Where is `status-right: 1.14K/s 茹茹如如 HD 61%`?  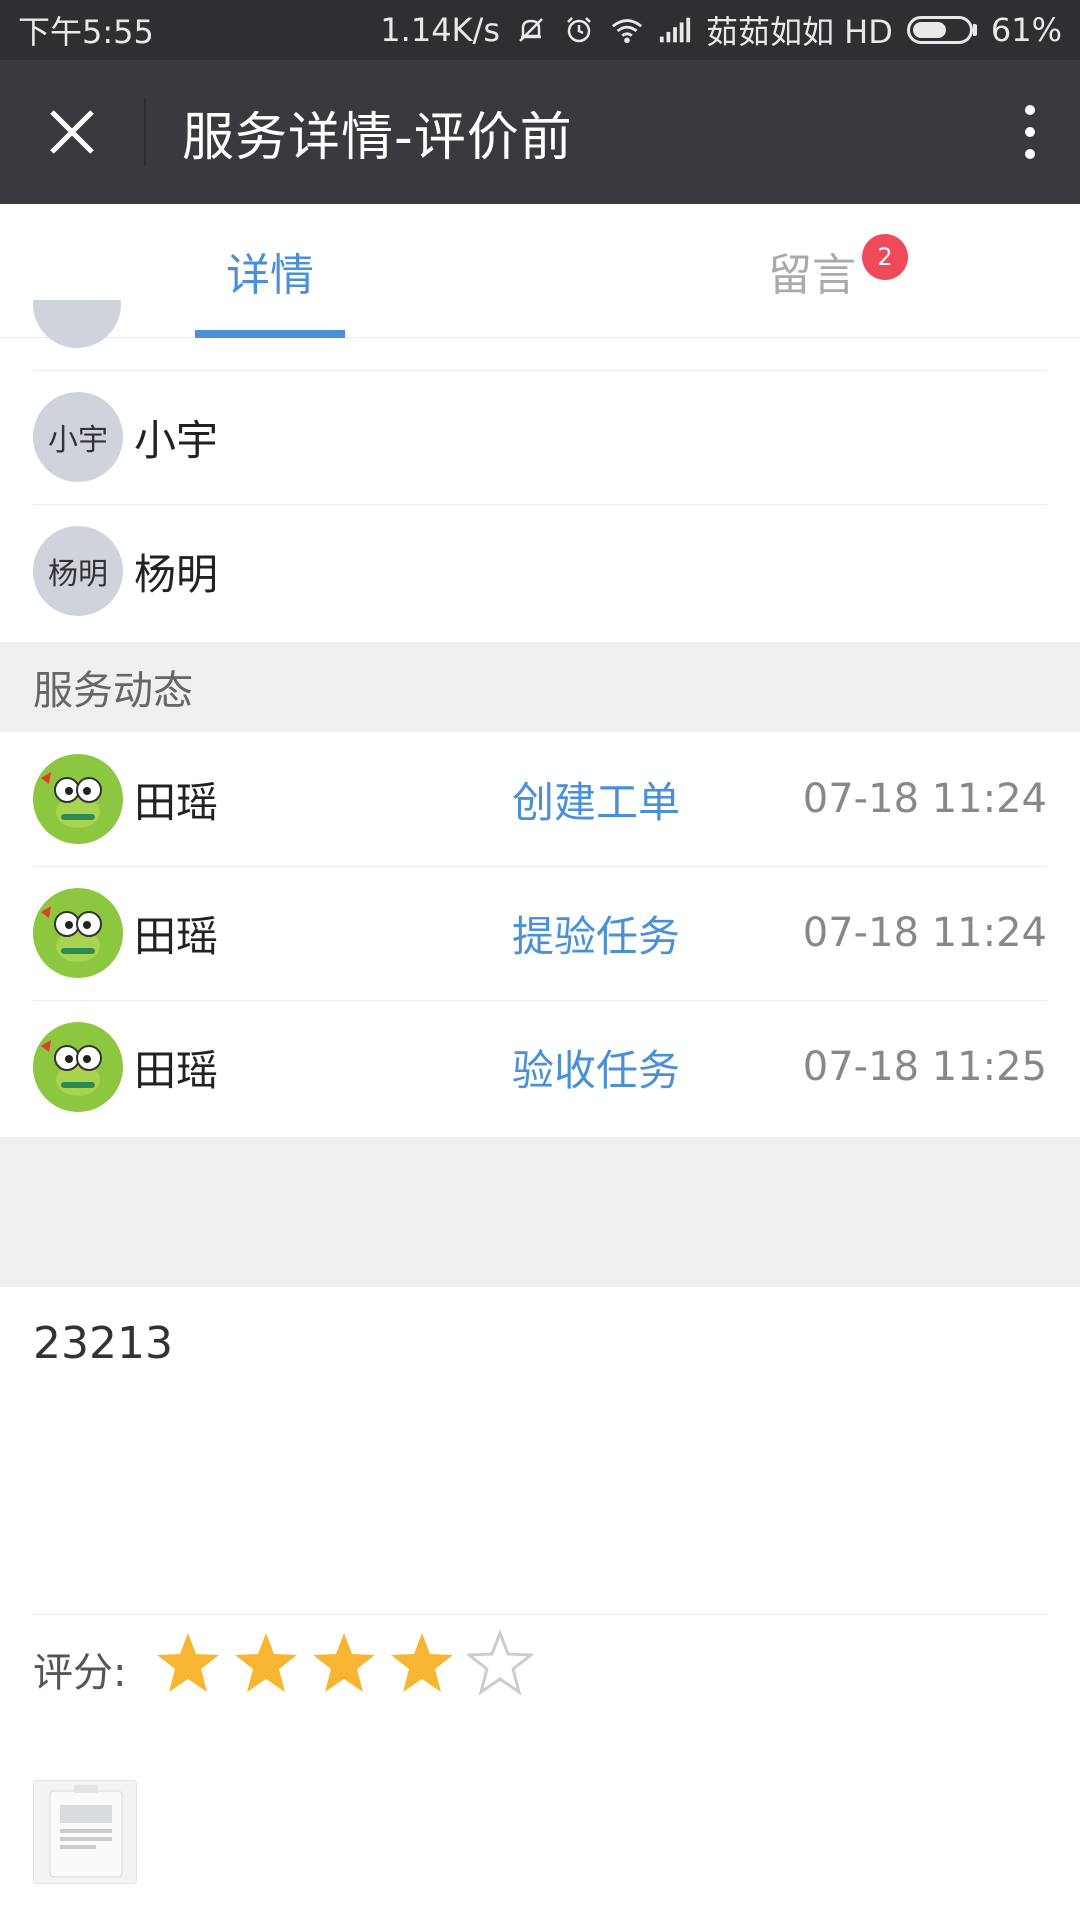
status-right: 1.14K/s 茹茹如如 HD 61% is located at coordinates (721, 30).